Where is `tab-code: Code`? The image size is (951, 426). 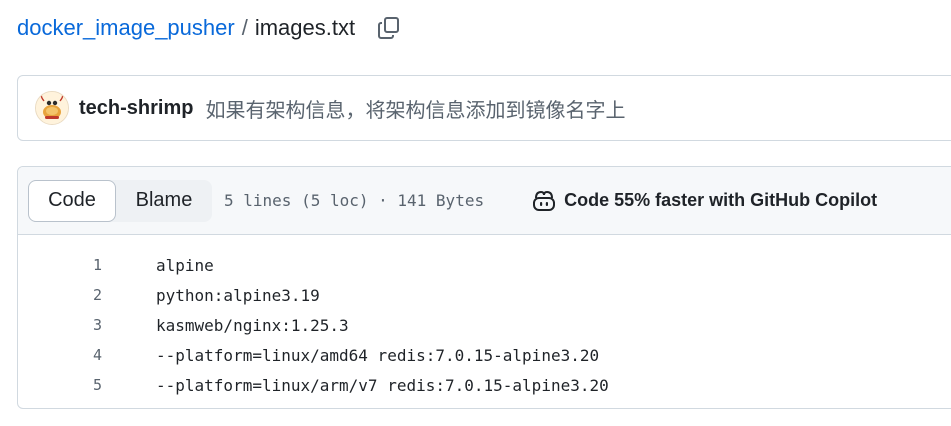 tab-code: Code is located at coordinates (72, 200).